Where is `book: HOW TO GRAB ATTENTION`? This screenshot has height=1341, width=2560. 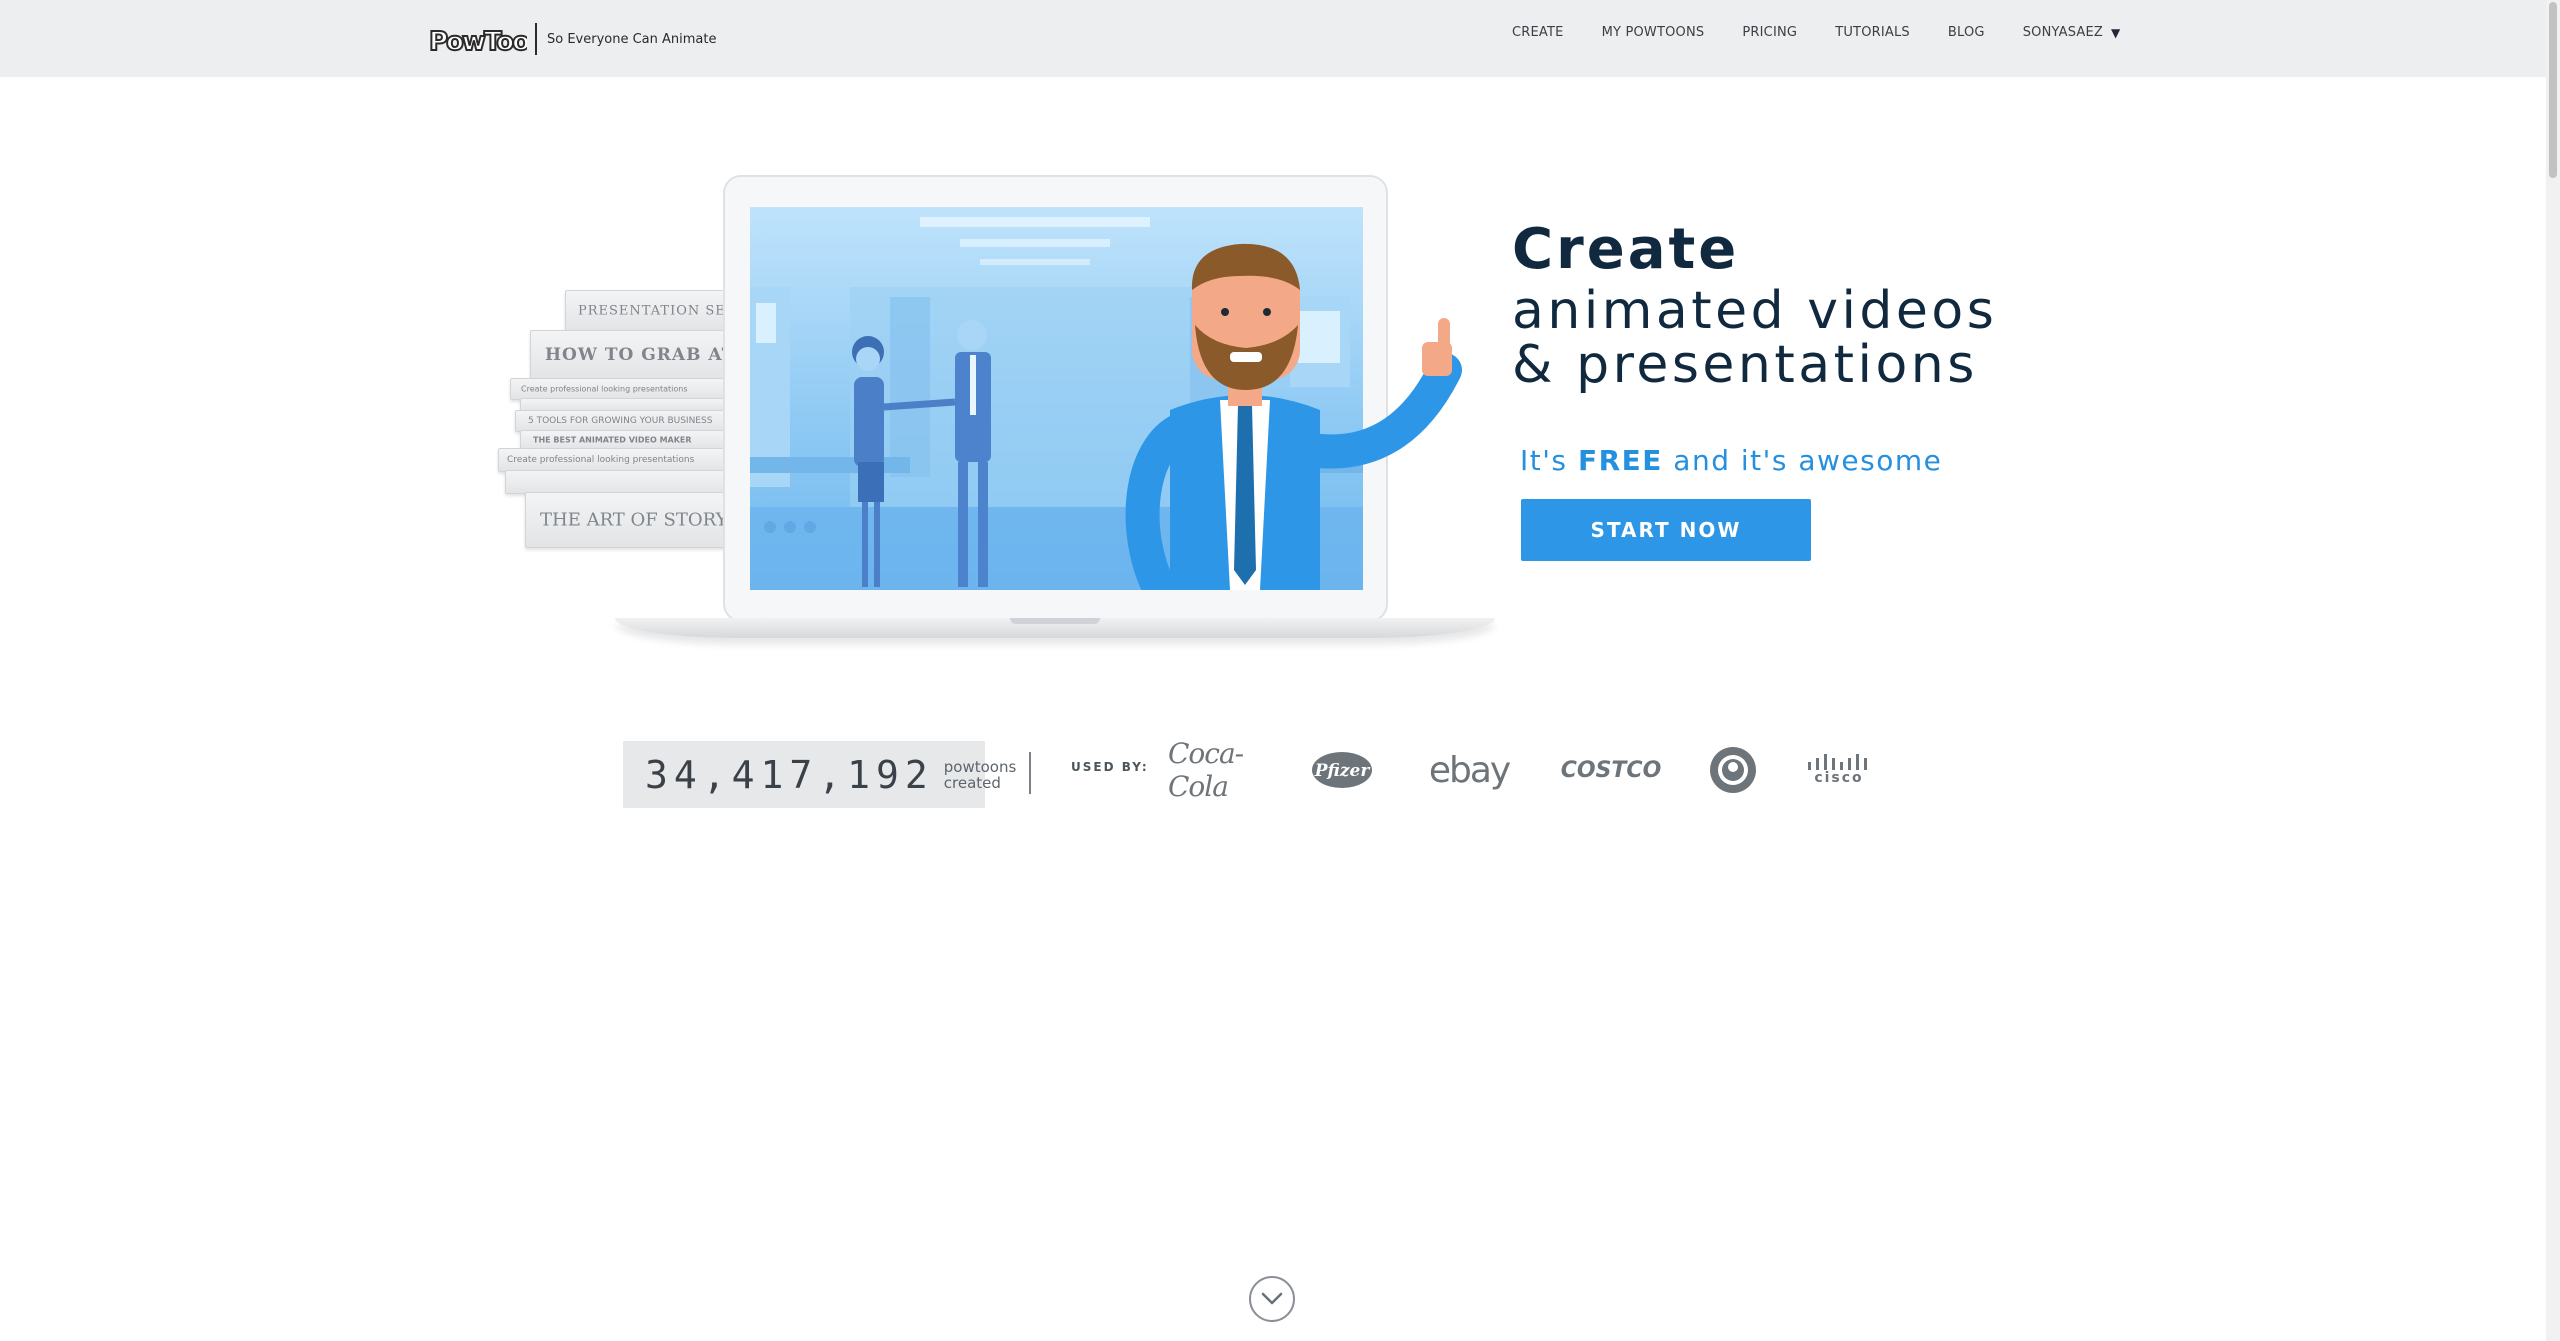 book: HOW TO GRAB ATTENTION is located at coordinates (642, 355).